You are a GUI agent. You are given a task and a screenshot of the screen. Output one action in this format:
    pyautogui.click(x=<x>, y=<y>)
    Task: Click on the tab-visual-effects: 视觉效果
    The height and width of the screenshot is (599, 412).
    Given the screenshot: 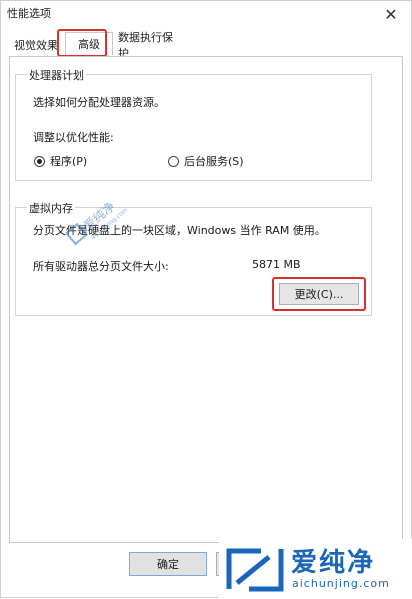 What is the action you would take?
    pyautogui.click(x=37, y=44)
    